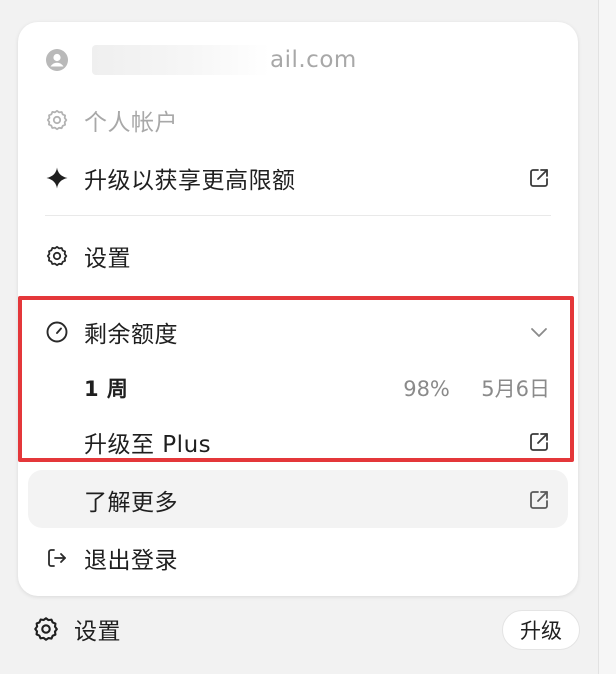 This screenshot has width=616, height=674. What do you see at coordinates (298, 332) in the screenshot?
I see `remaining-quota-item: 剩余额度` at bounding box center [298, 332].